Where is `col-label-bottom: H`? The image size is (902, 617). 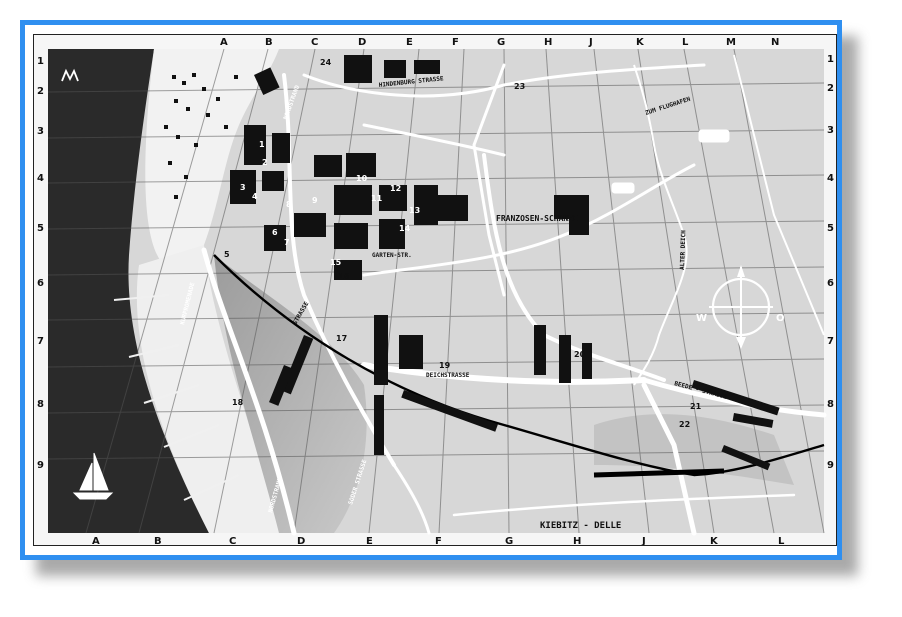
col-label-bottom: H is located at coordinates (577, 541).